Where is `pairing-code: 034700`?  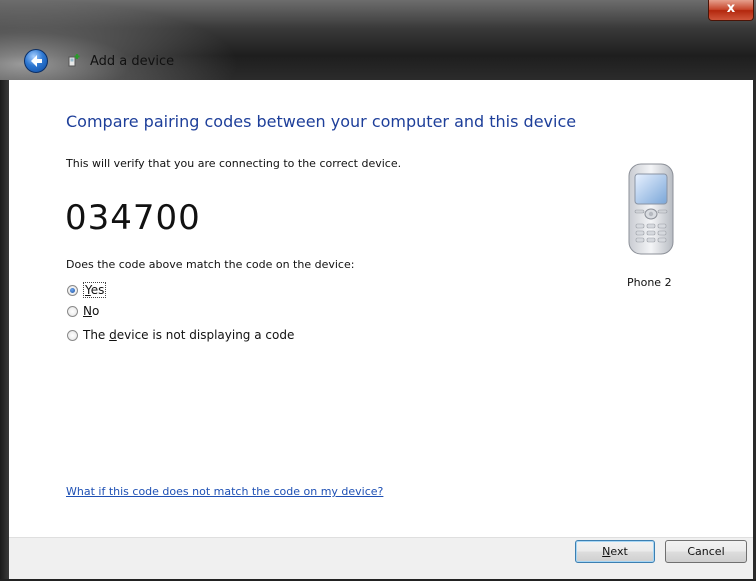
pairing-code: 034700 is located at coordinates (133, 218).